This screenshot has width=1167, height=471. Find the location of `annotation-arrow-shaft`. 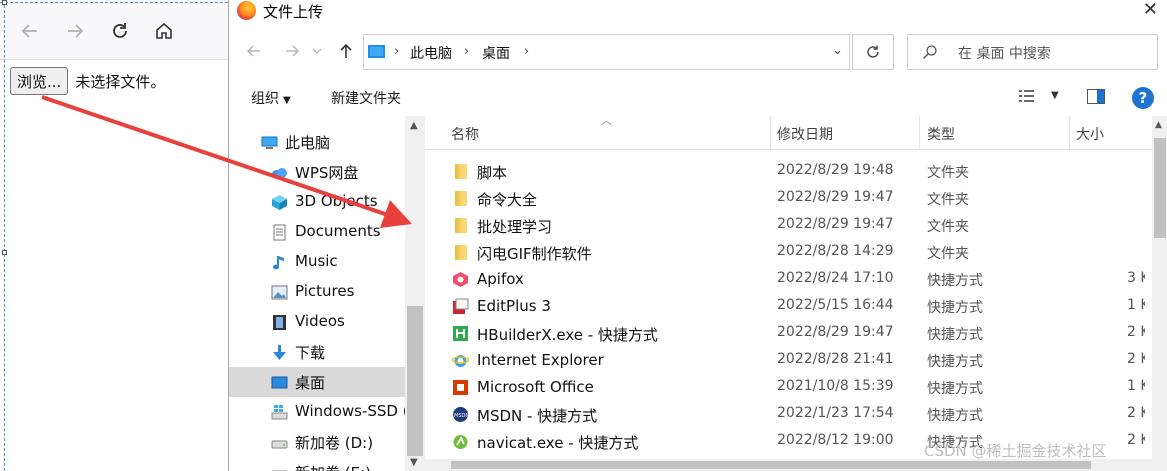

annotation-arrow-shaft is located at coordinates (215, 156).